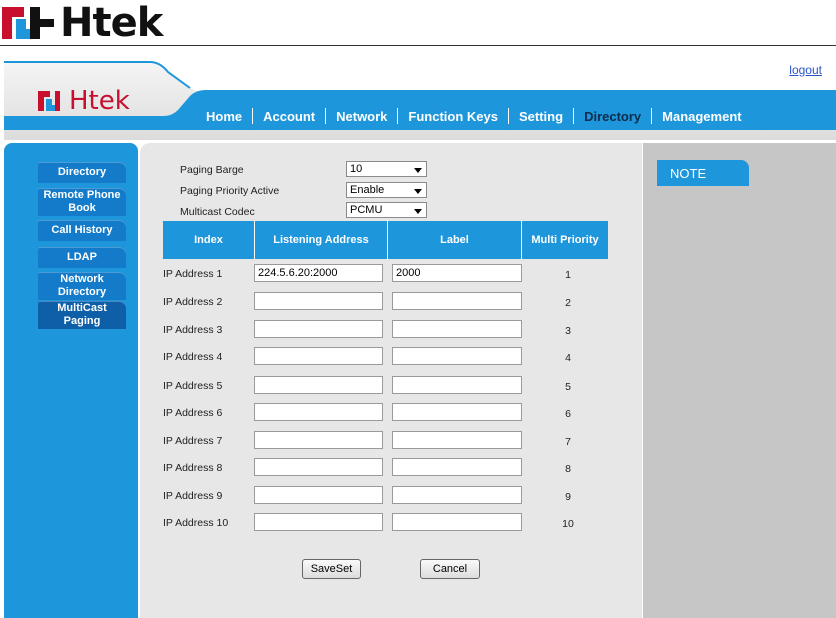  Describe the element at coordinates (455, 240) in the screenshot. I see `column-header-label: Label` at that location.